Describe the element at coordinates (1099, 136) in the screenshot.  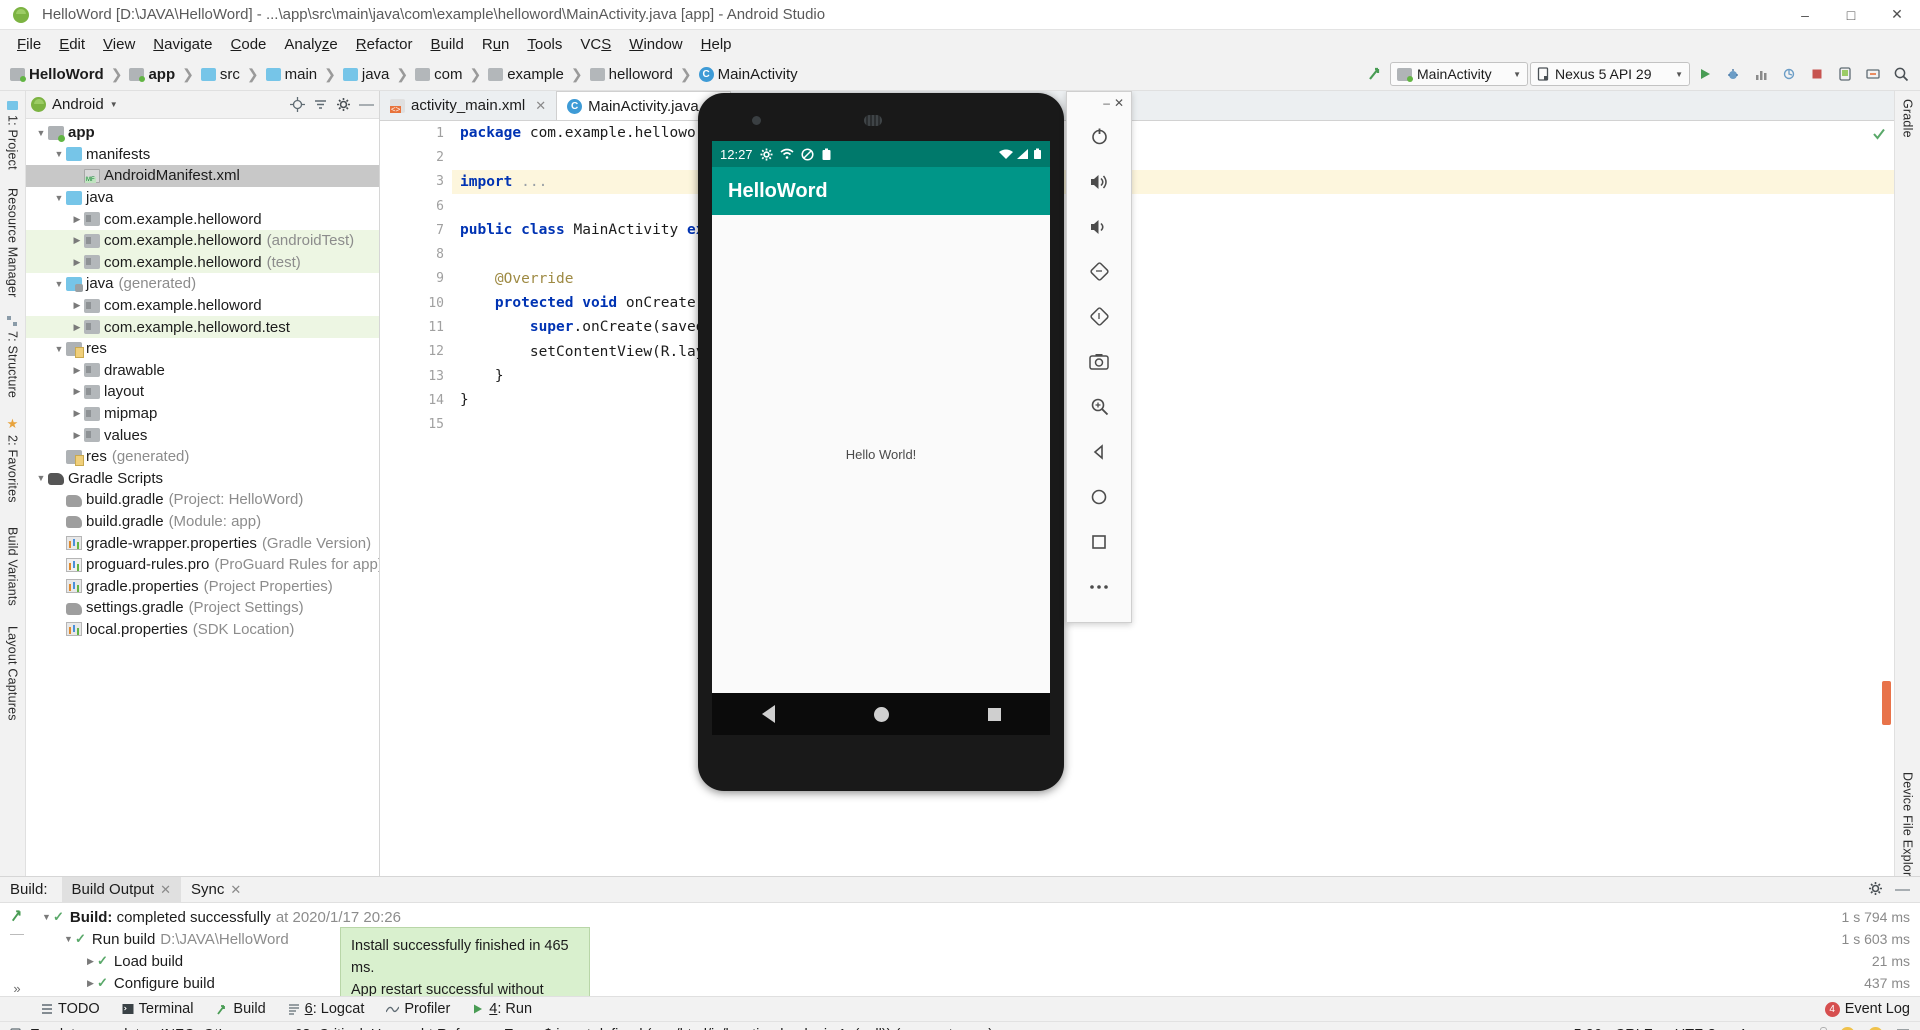
I see `power-icon` at that location.